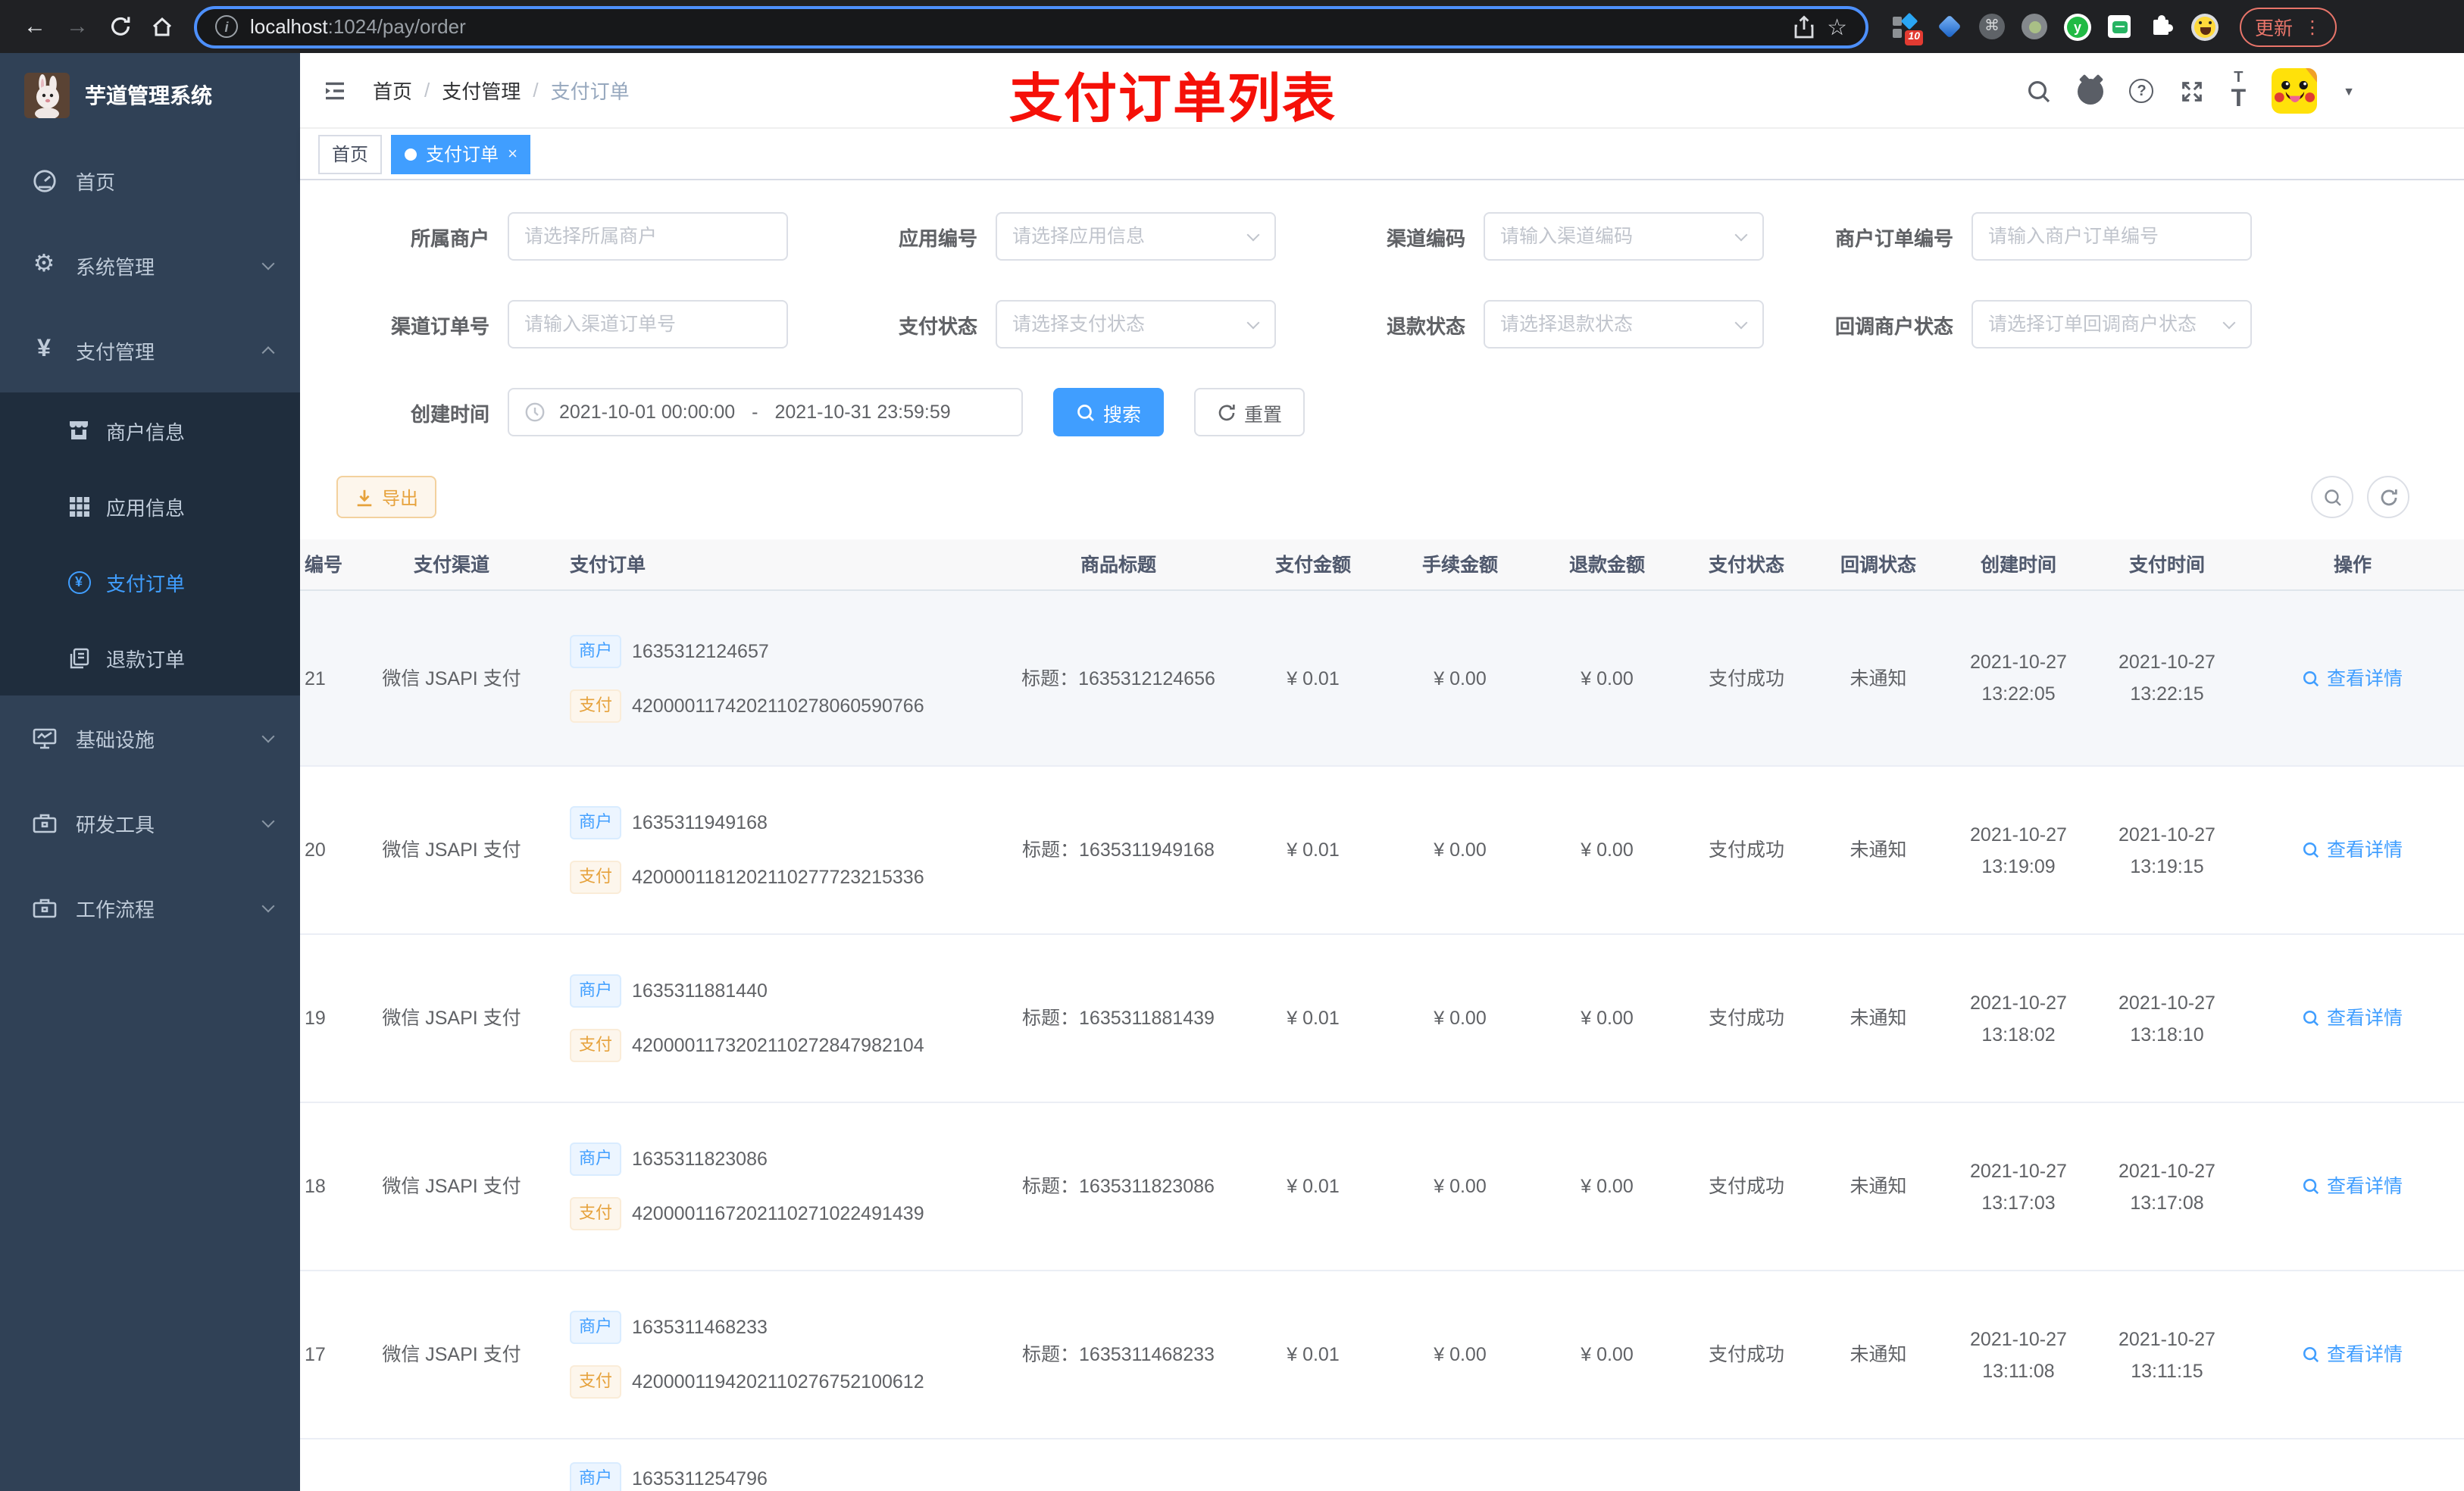 Image resolution: width=2464 pixels, height=1491 pixels. I want to click on shop-icon, so click(79, 430).